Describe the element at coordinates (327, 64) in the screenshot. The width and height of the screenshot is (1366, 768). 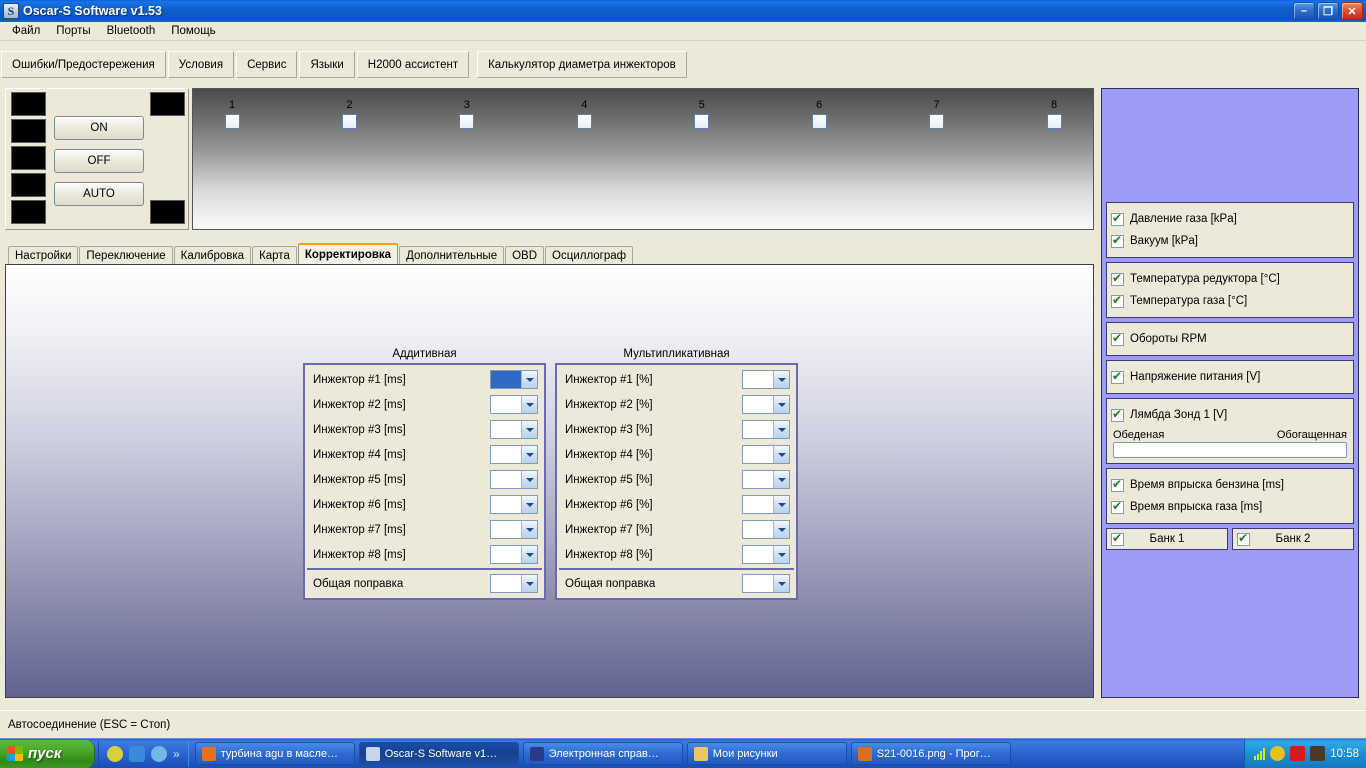
I see `toolbar-tab-languages: Языки` at that location.